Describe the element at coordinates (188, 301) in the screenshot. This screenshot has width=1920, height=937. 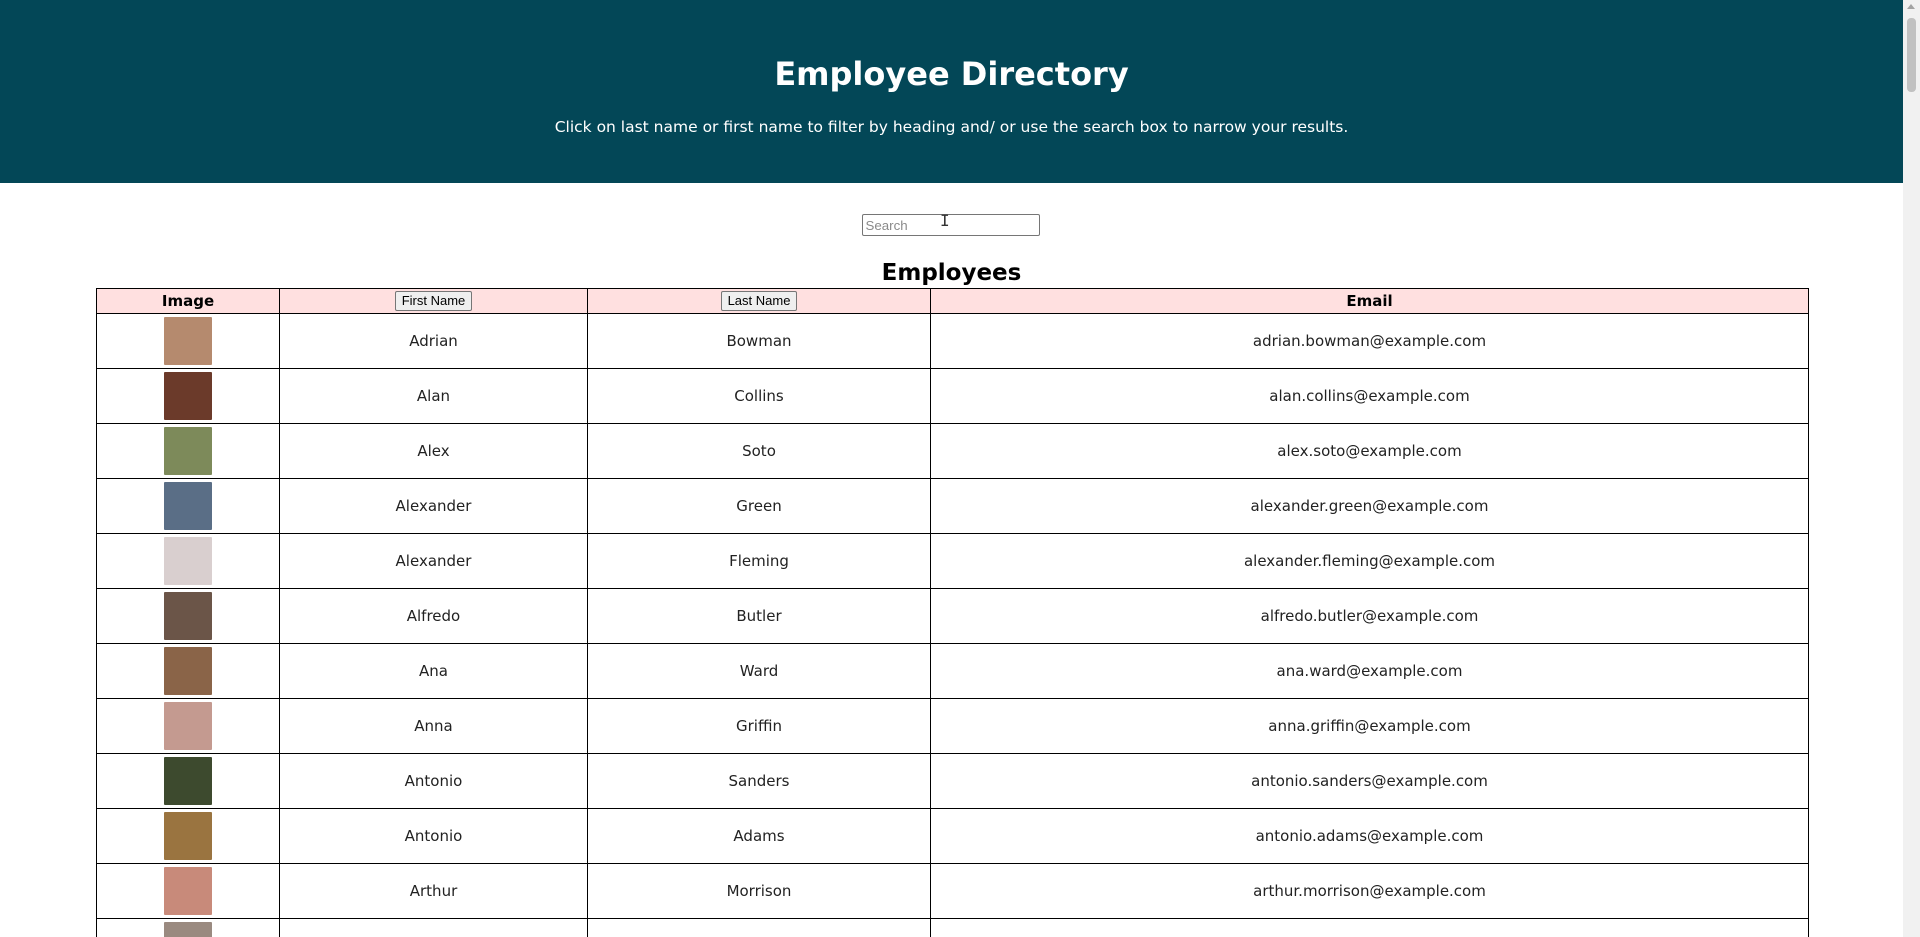
I see `column-header-image: Image` at that location.